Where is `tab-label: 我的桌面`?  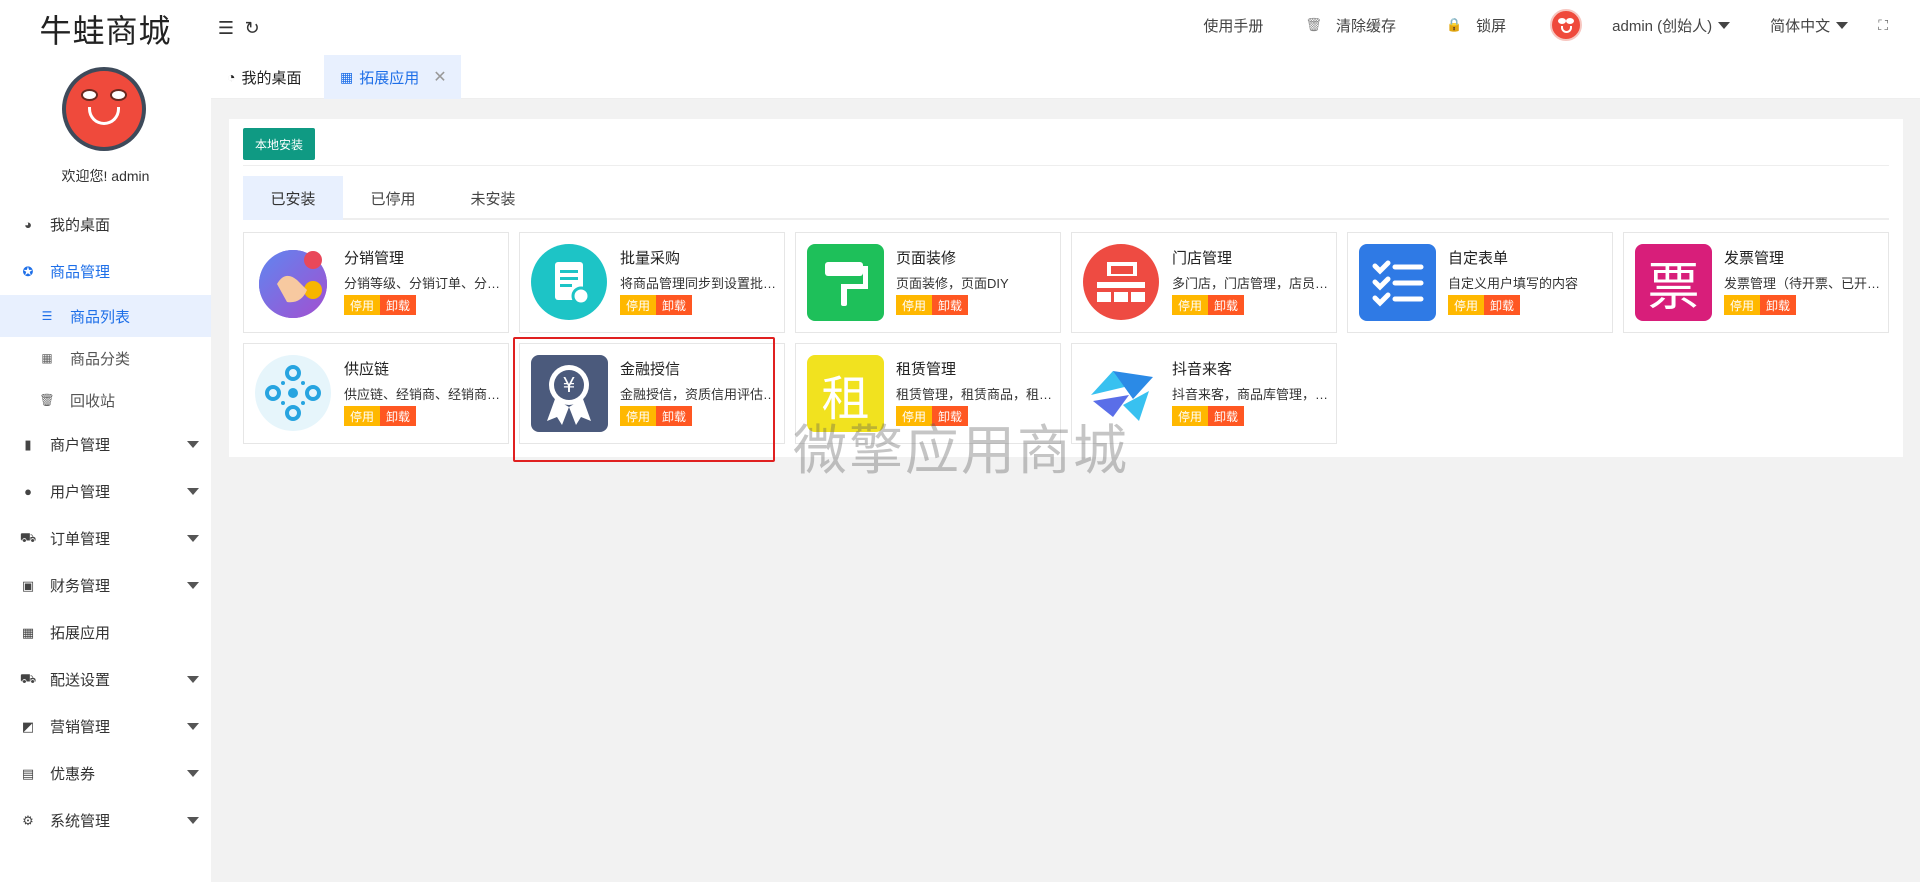
tab-label: 我的桌面 is located at coordinates (271, 78).